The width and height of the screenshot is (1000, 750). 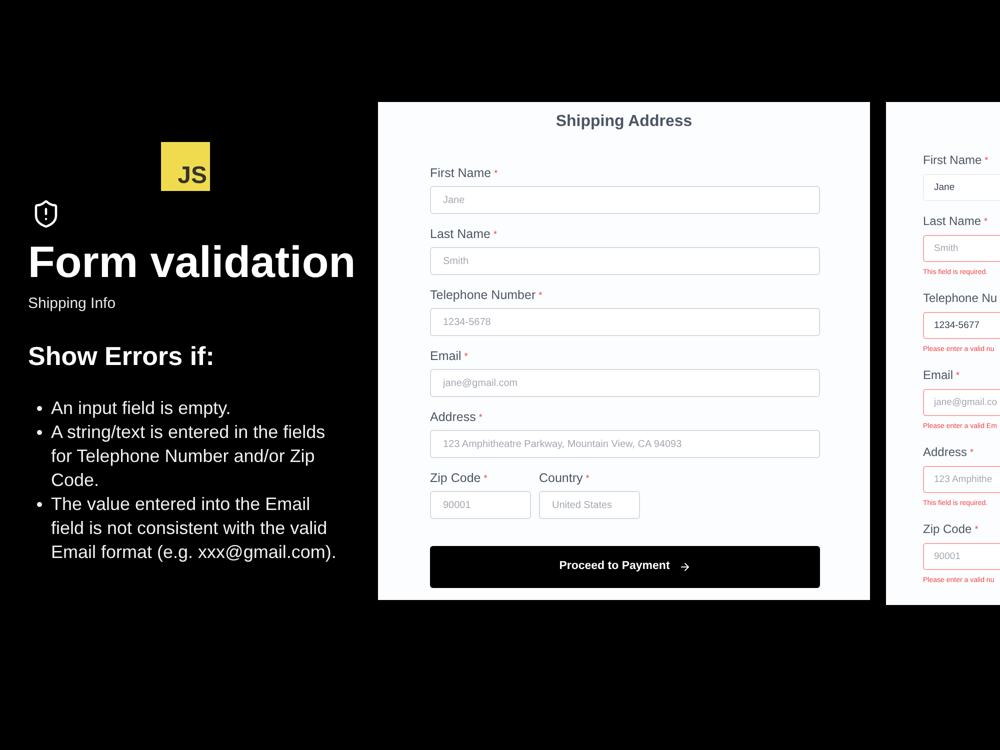 What do you see at coordinates (961, 479) in the screenshot?
I see `input-field: 123 Amphithe` at bounding box center [961, 479].